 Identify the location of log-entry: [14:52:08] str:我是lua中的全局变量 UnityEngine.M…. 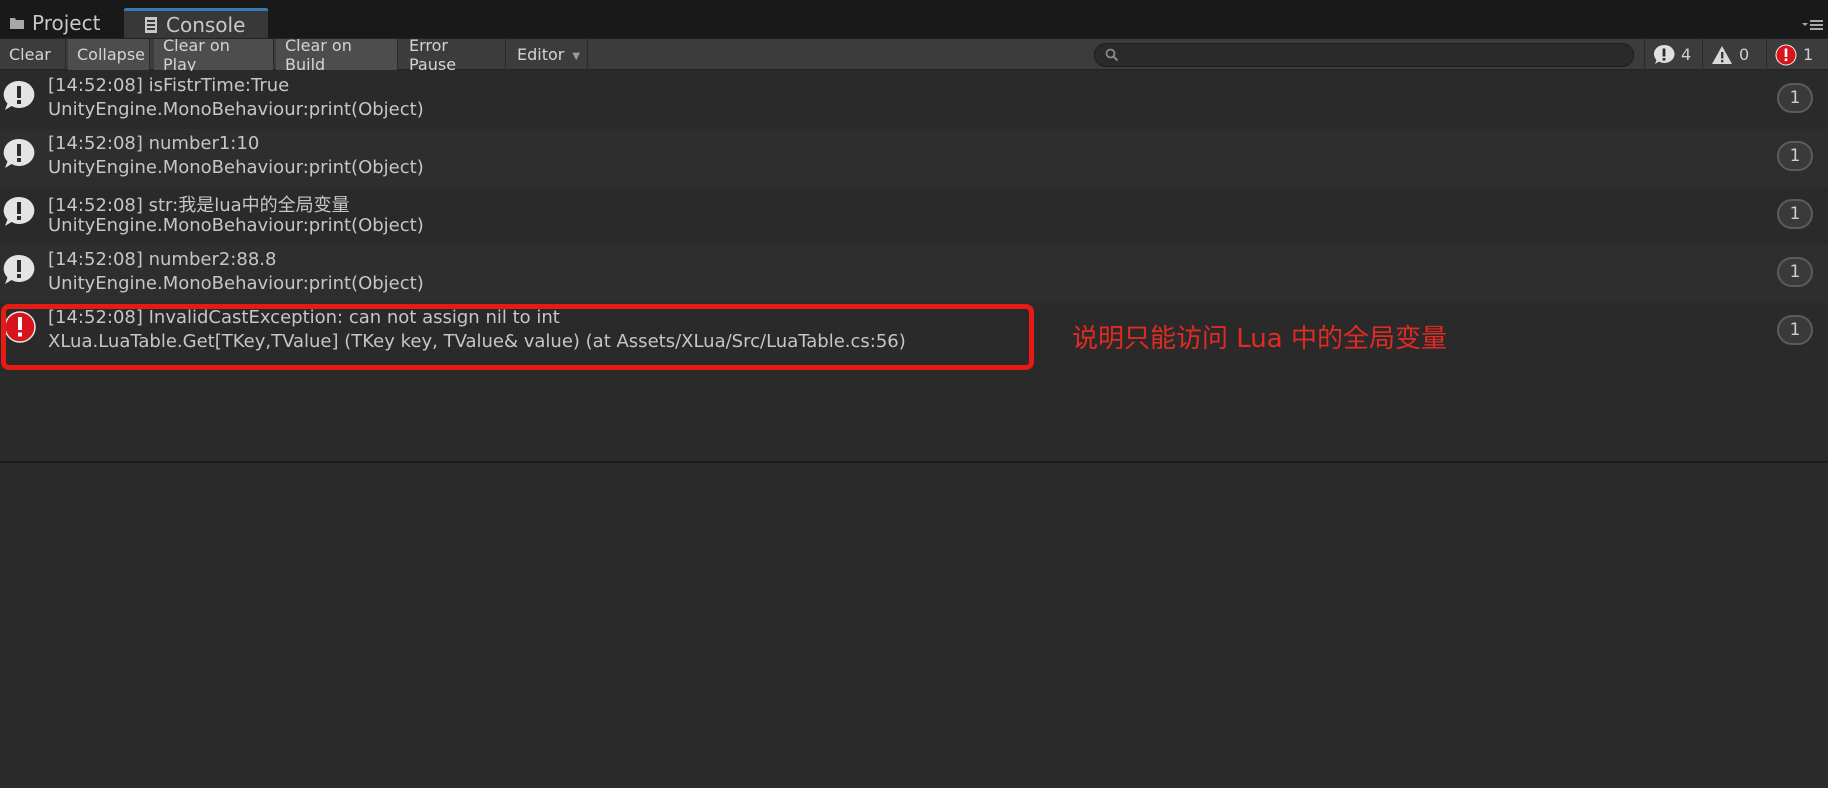
(914, 216).